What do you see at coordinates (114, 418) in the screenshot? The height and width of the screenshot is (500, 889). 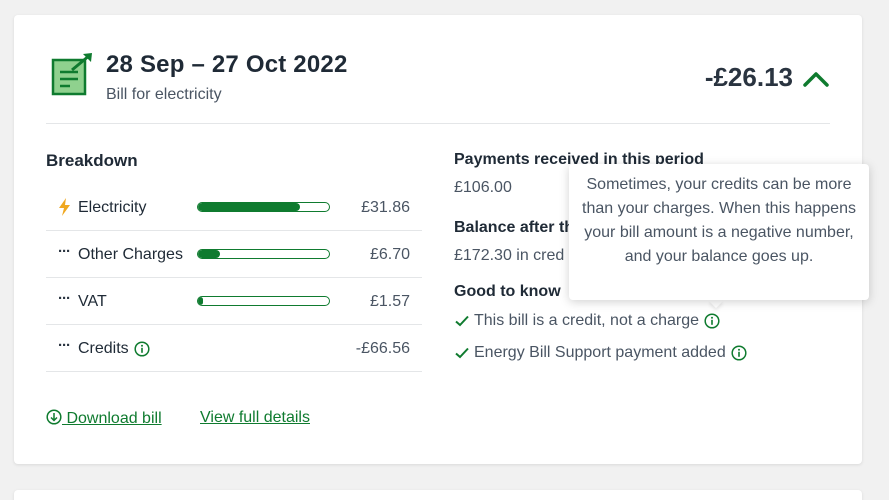 I see `download-bill-label: Download bill` at bounding box center [114, 418].